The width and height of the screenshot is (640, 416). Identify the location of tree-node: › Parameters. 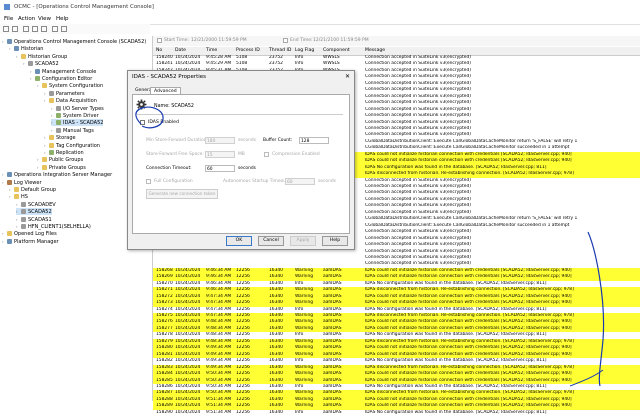
(64, 93).